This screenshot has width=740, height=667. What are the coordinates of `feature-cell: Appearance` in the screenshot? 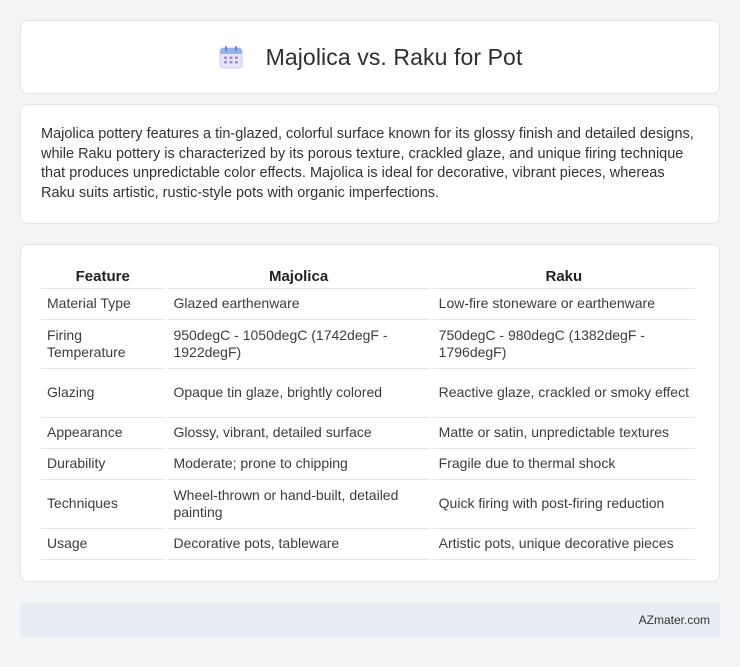 It's located at (103, 433).